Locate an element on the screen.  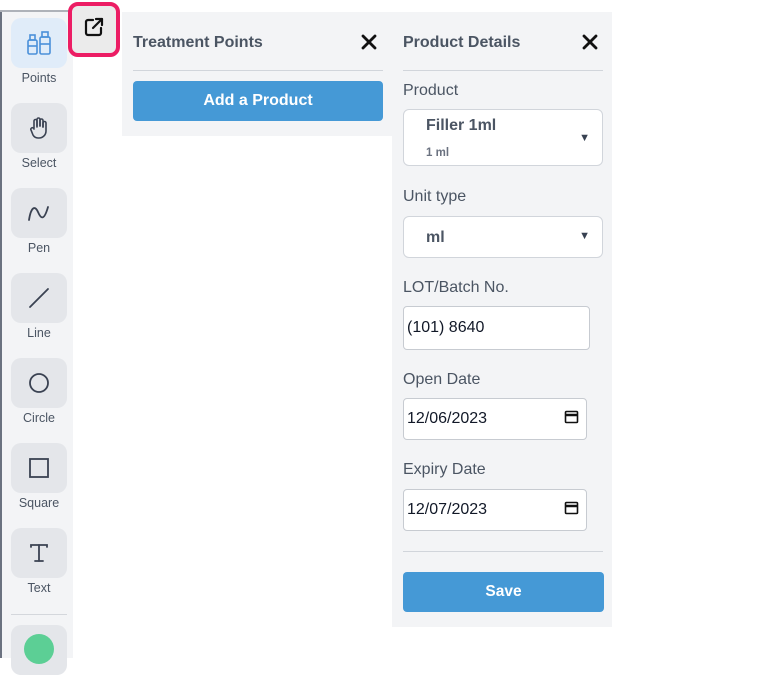
tool-line: Line is located at coordinates (39, 306).